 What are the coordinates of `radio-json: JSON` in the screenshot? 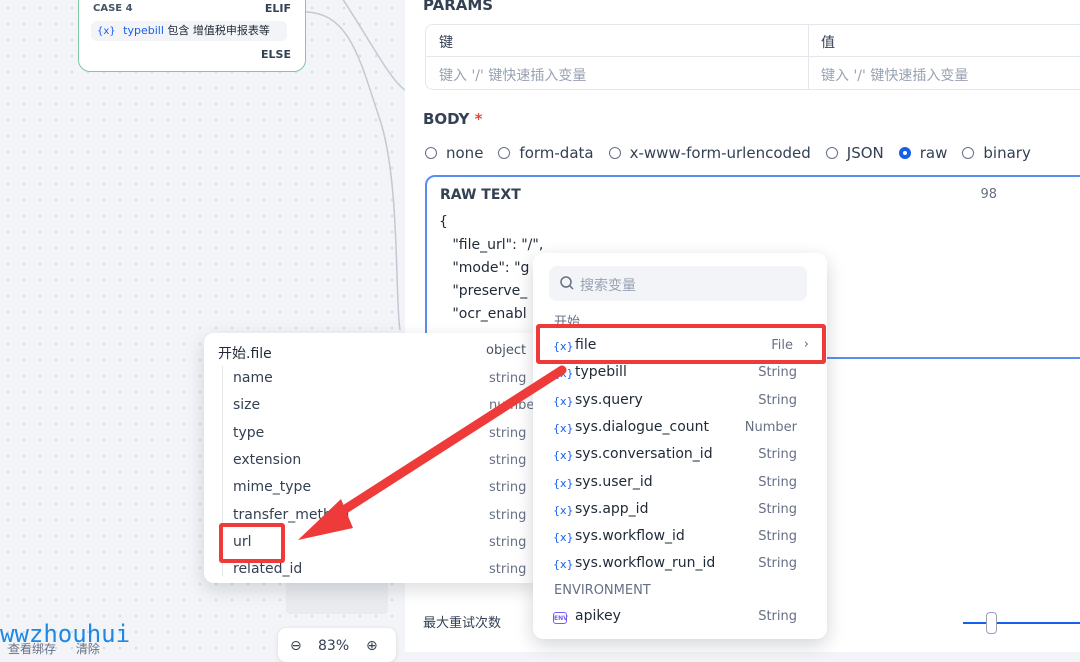 It's located at (854, 153).